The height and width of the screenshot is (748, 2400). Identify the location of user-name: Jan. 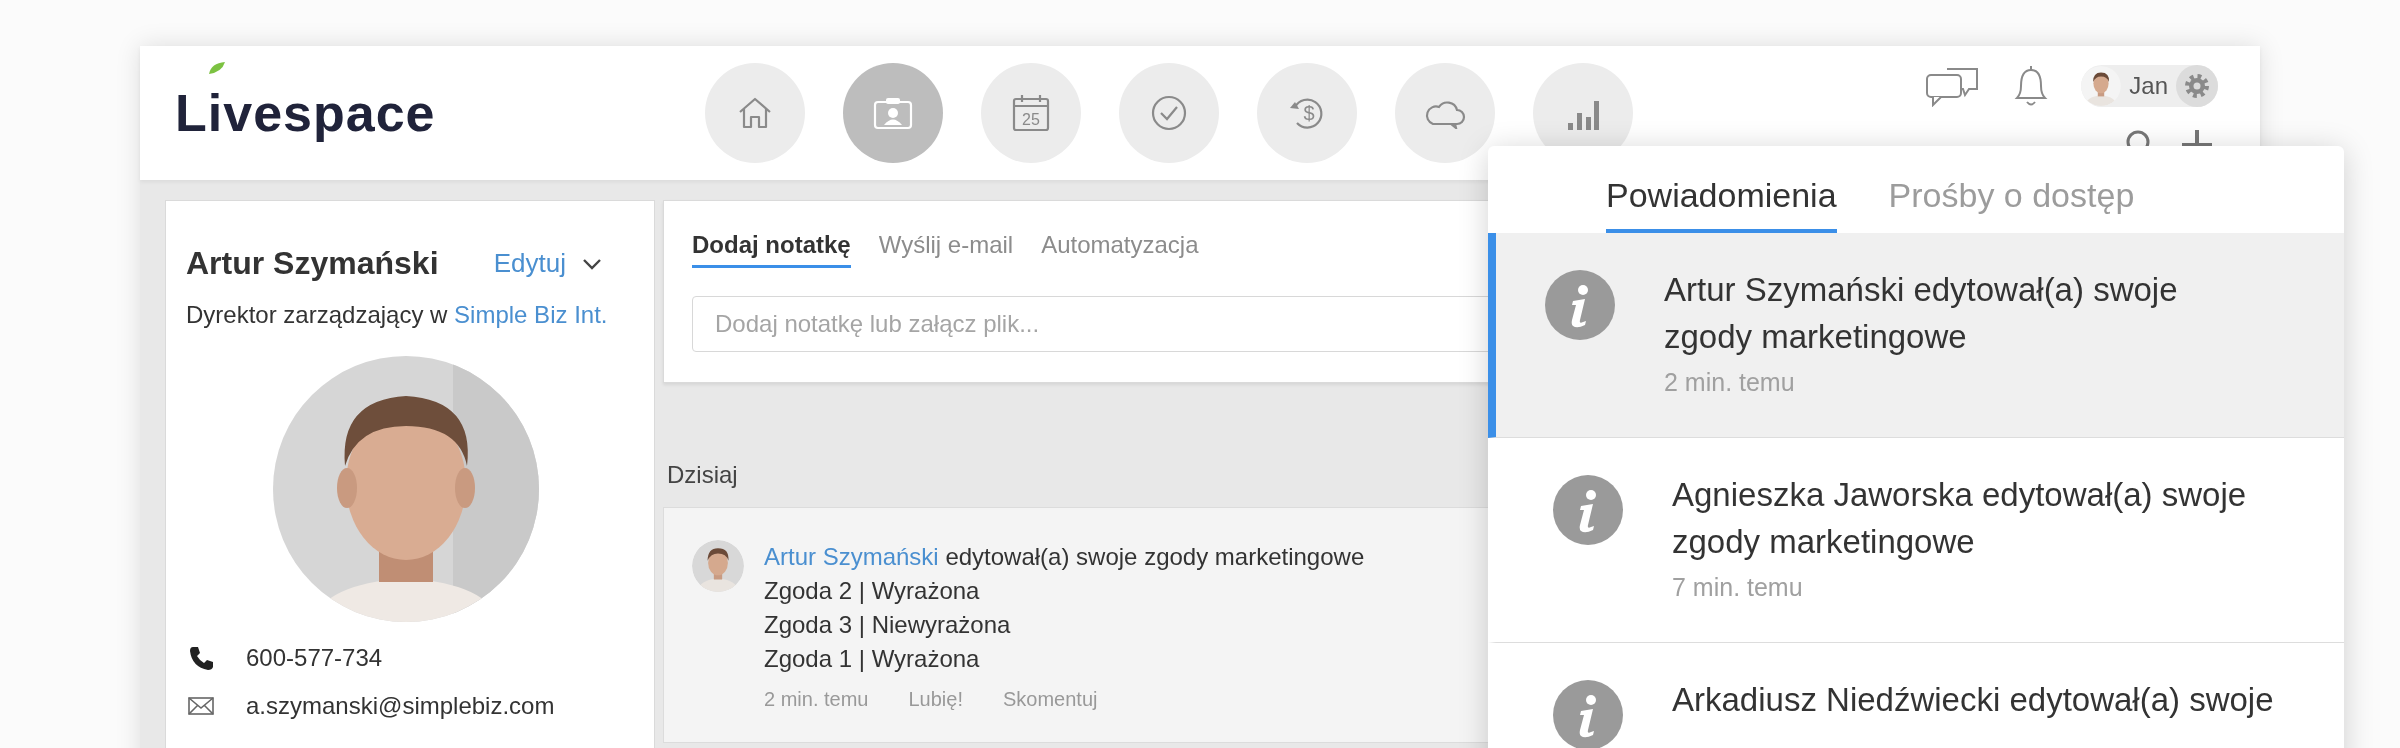
(2148, 86).